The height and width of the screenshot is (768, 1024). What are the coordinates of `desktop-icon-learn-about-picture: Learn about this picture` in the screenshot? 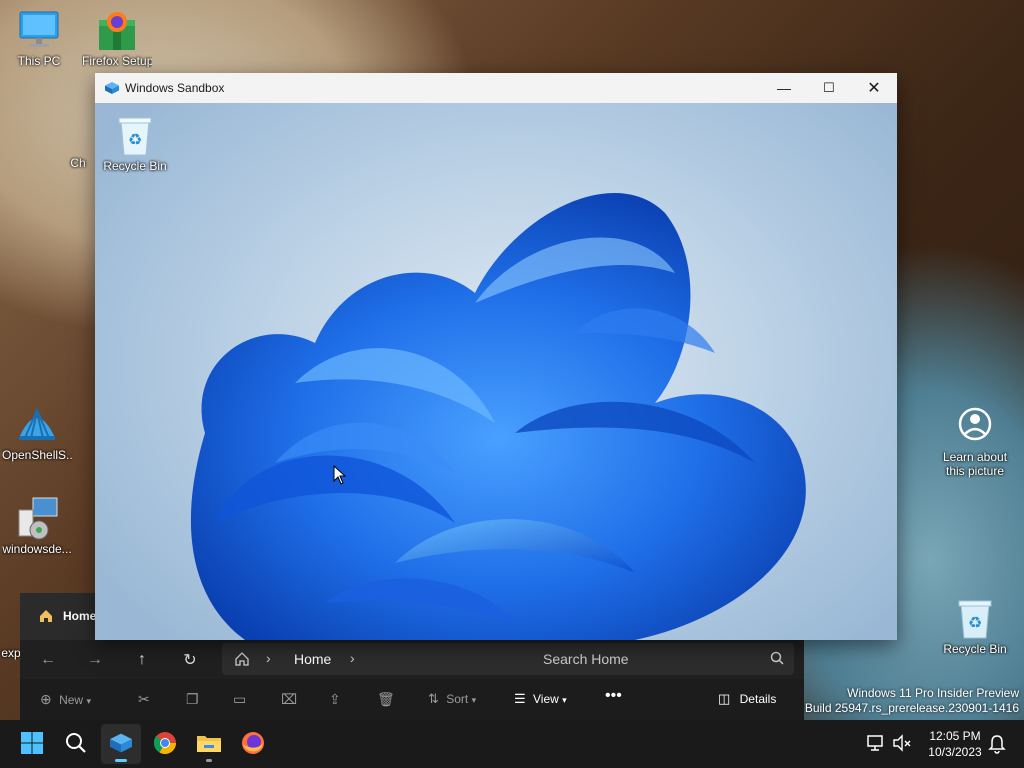 It's located at (975, 441).